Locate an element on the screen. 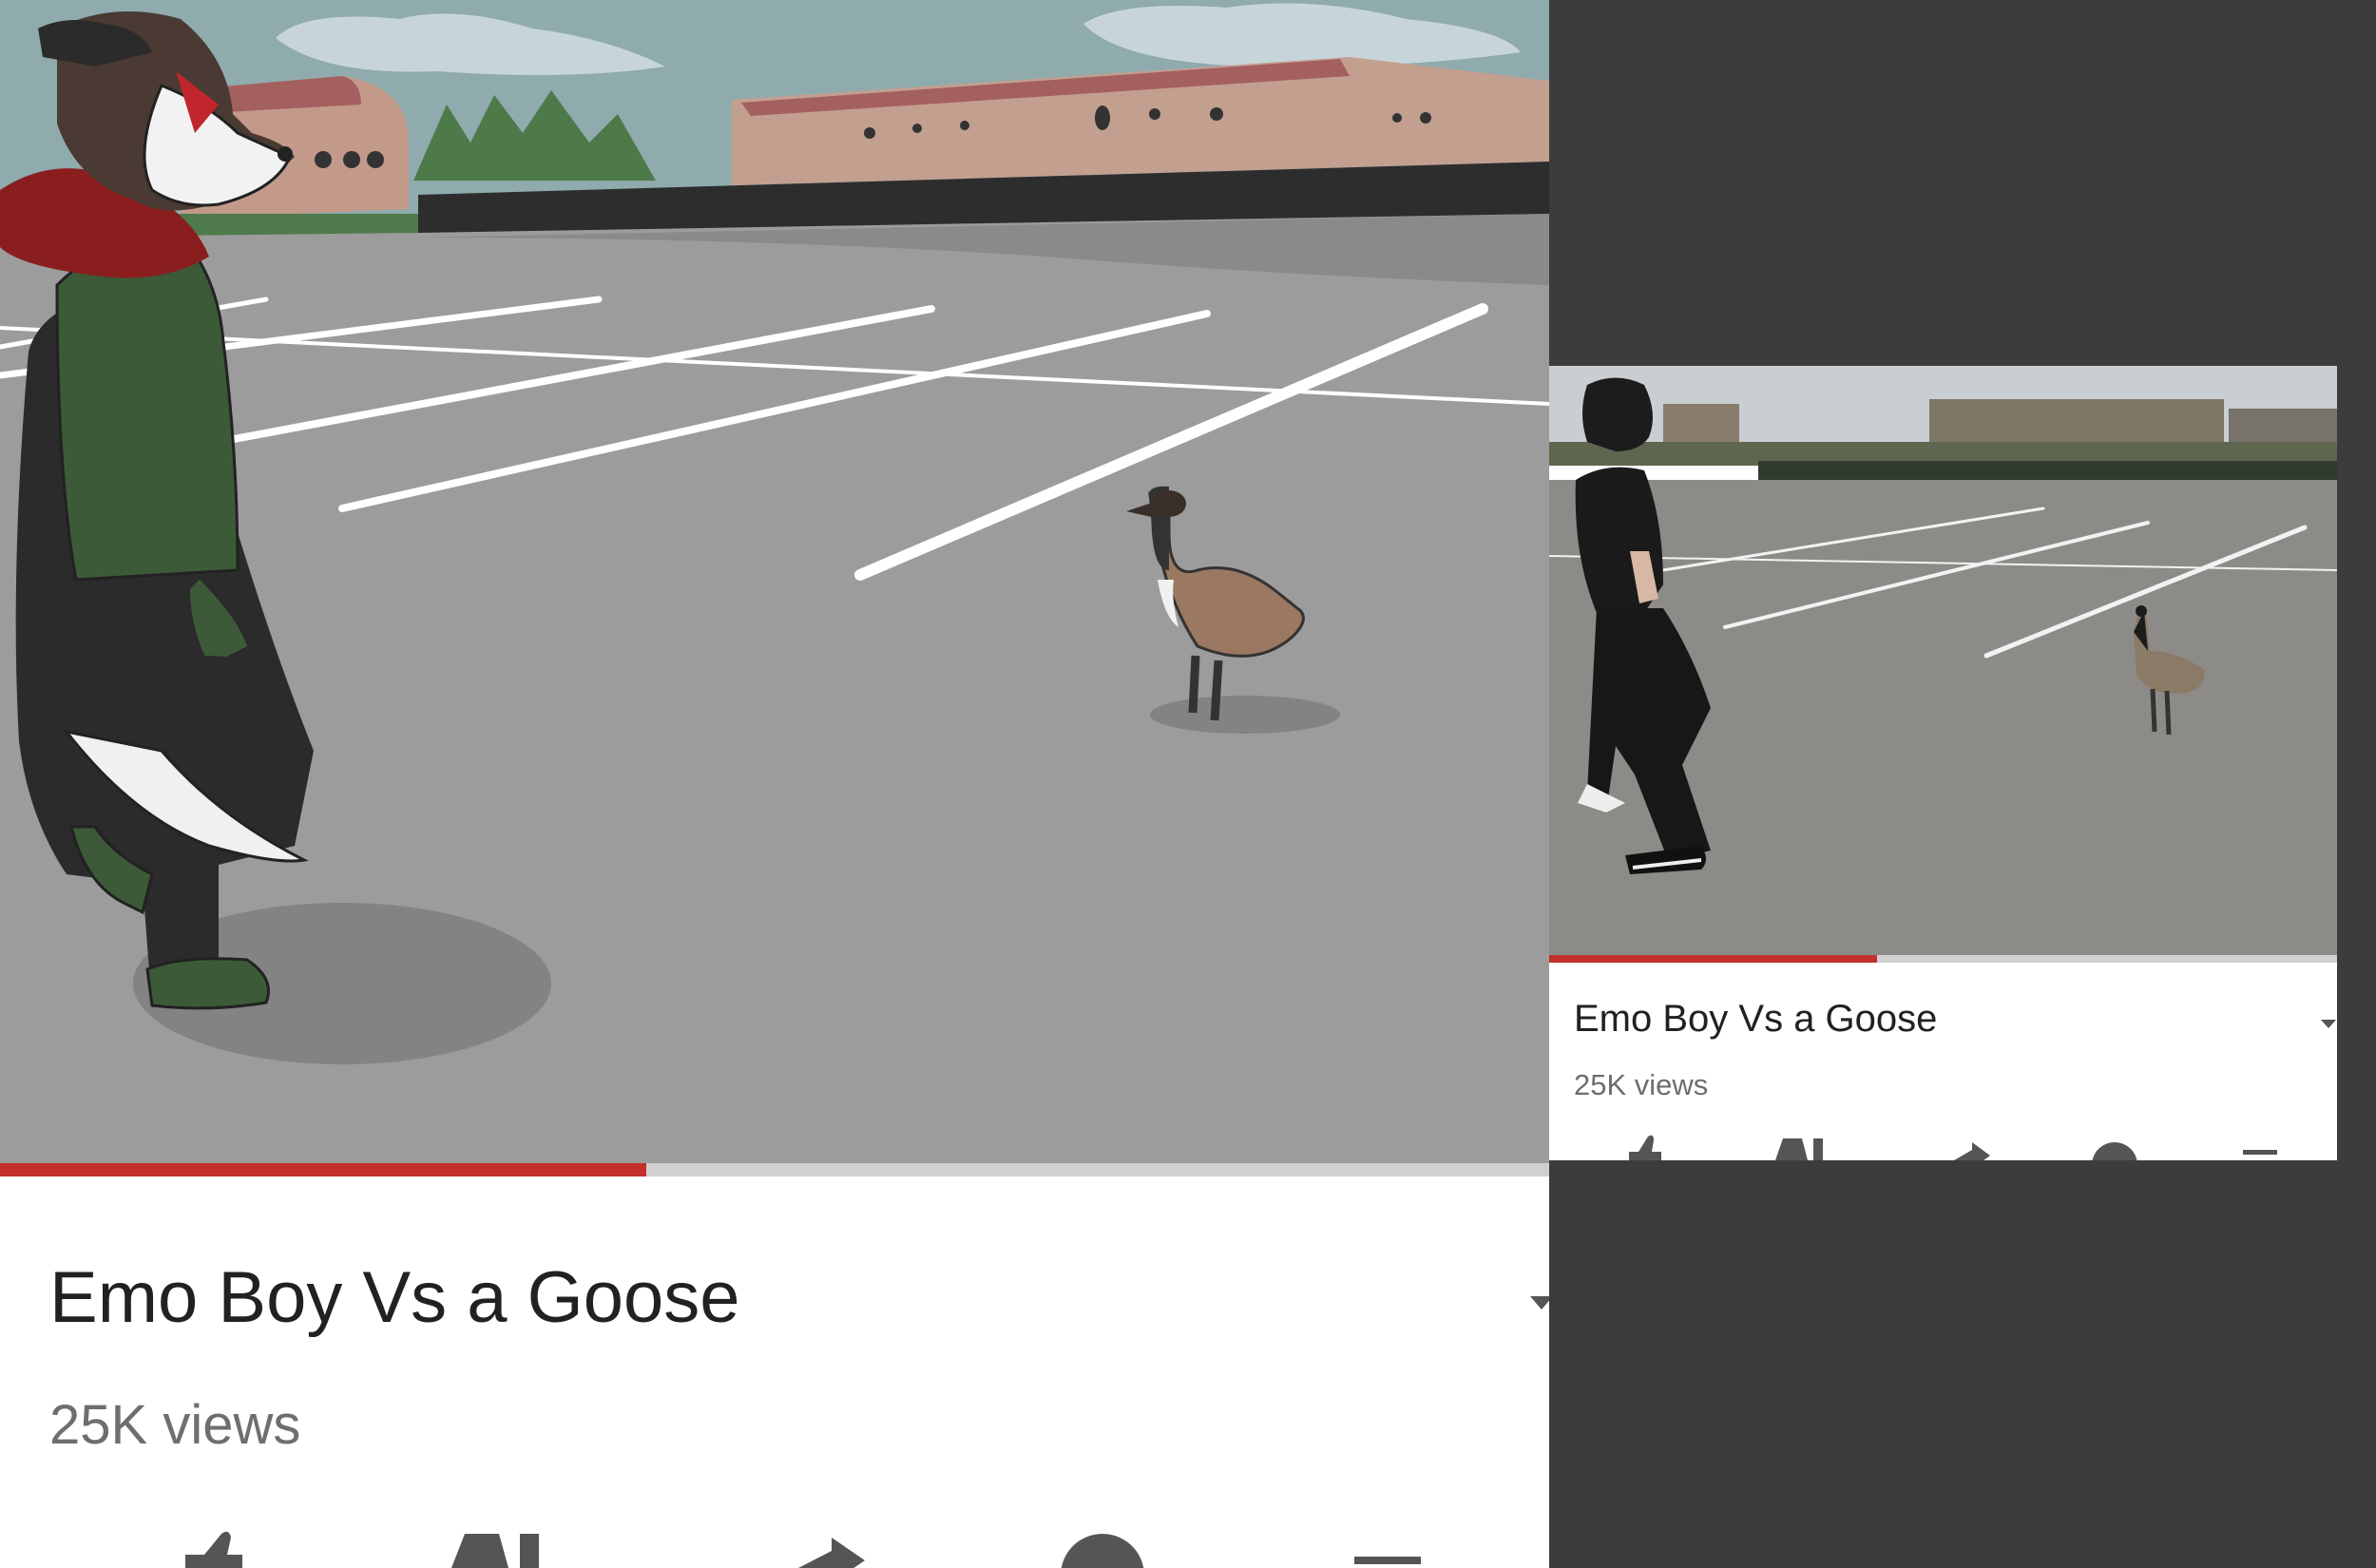  photo-scene is located at coordinates (1943, 661).